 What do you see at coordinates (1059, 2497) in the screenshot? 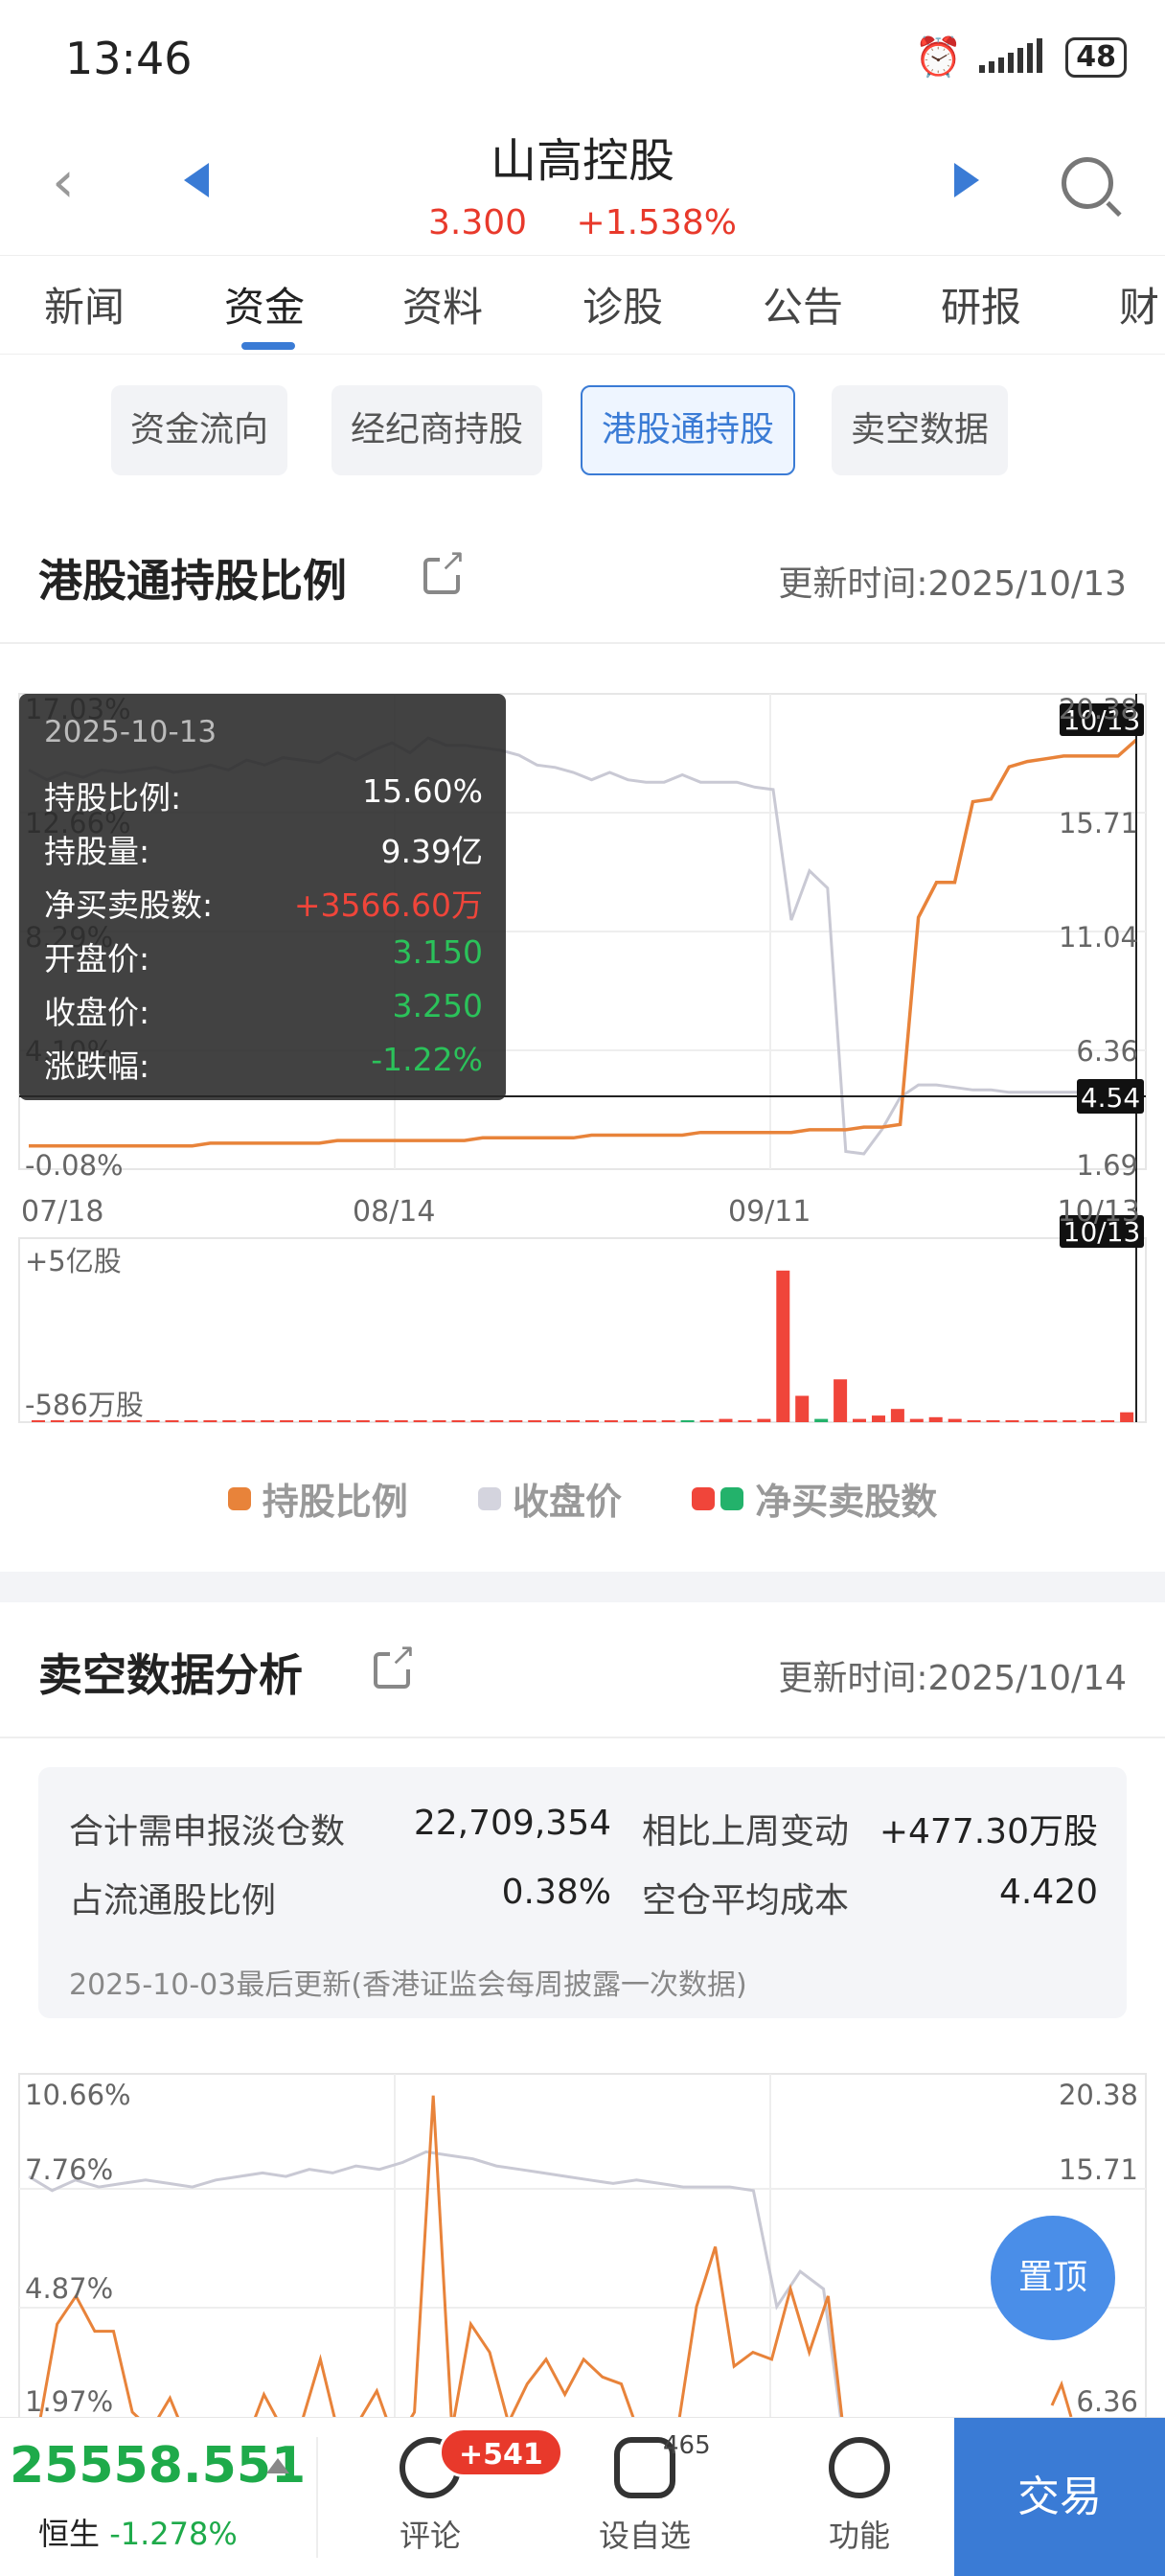
I see `trade-button: 交易` at bounding box center [1059, 2497].